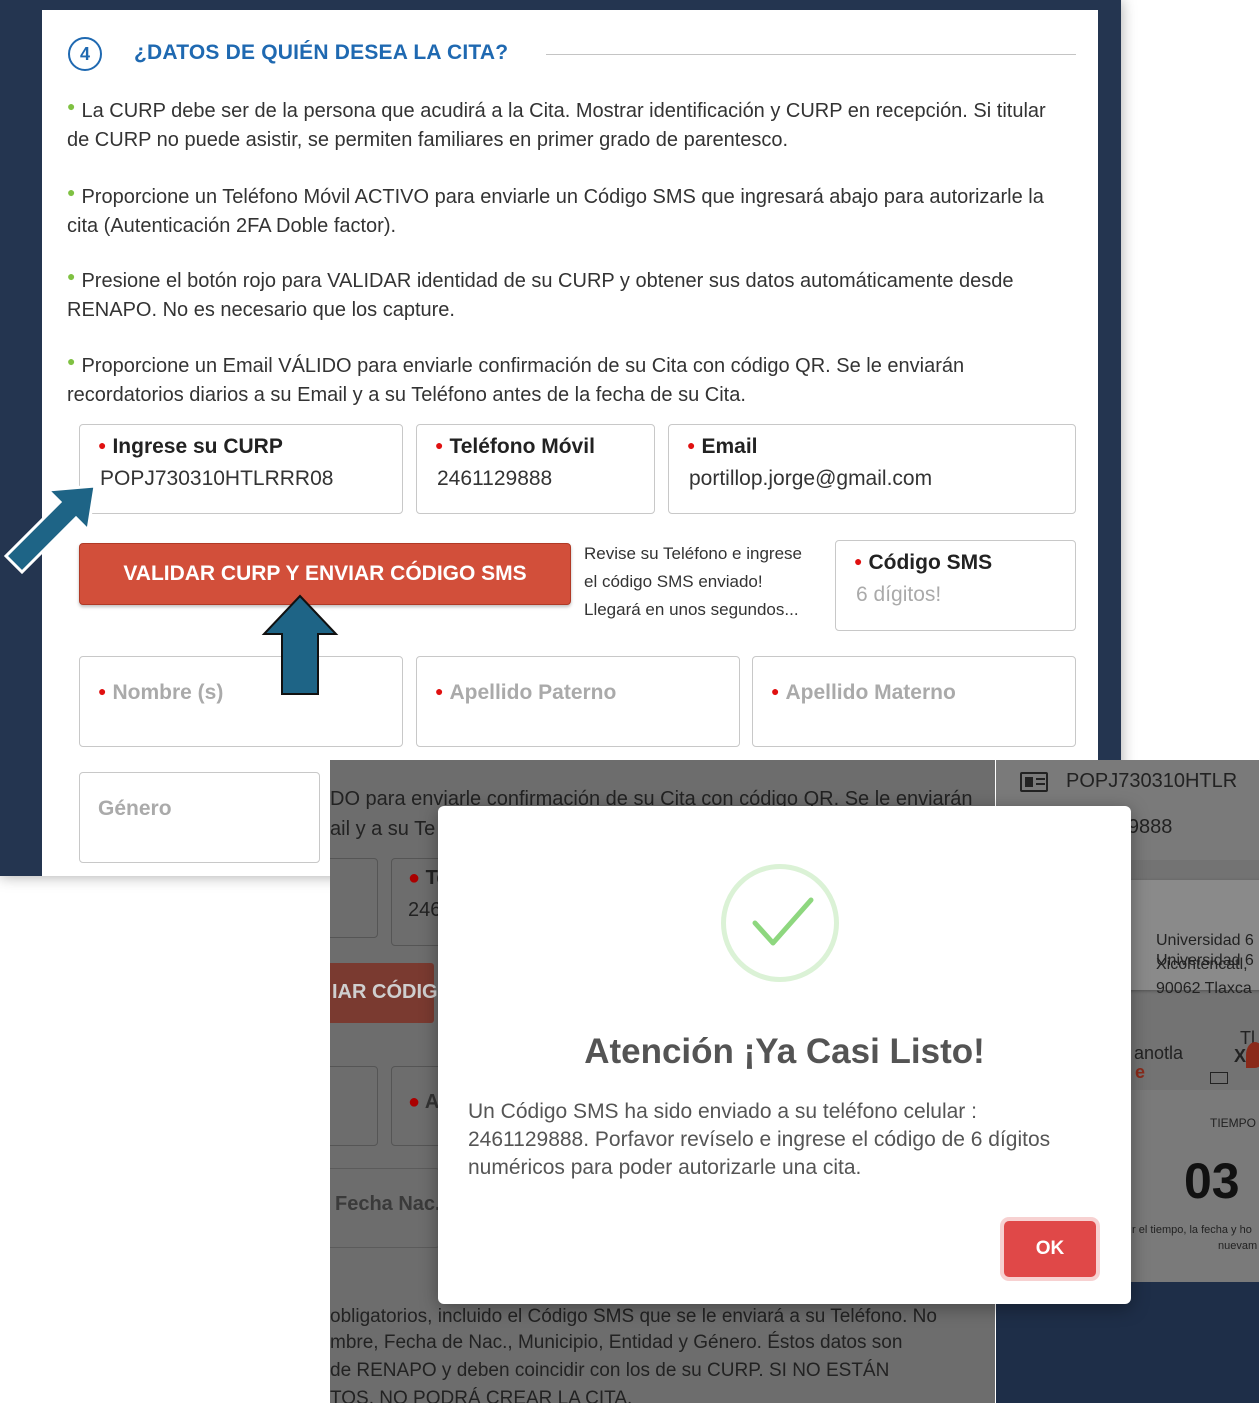 This screenshot has height=1403, width=1259. Describe the element at coordinates (898, 595) in the screenshot. I see `sms-code-placeholder: 6 dígitos!` at that location.